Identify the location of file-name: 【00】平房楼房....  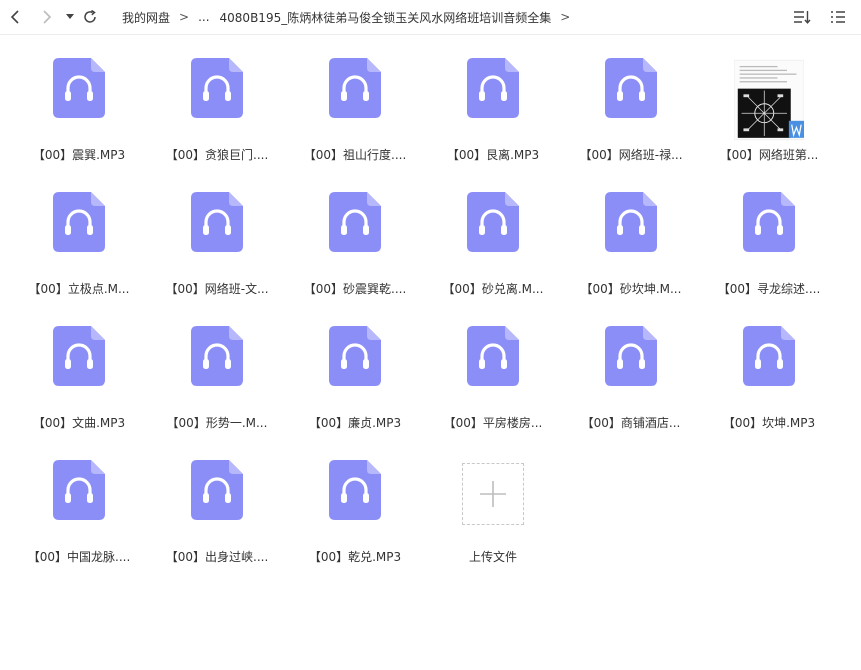
(493, 423).